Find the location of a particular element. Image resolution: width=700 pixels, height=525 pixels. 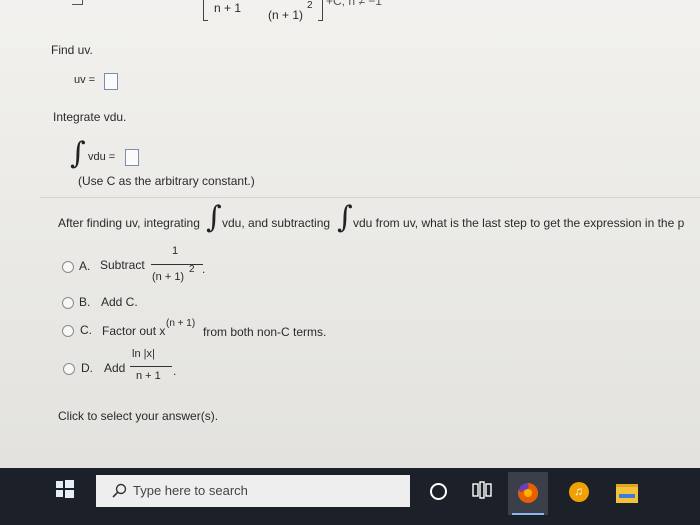

uv-label: uv = is located at coordinates (85, 80).